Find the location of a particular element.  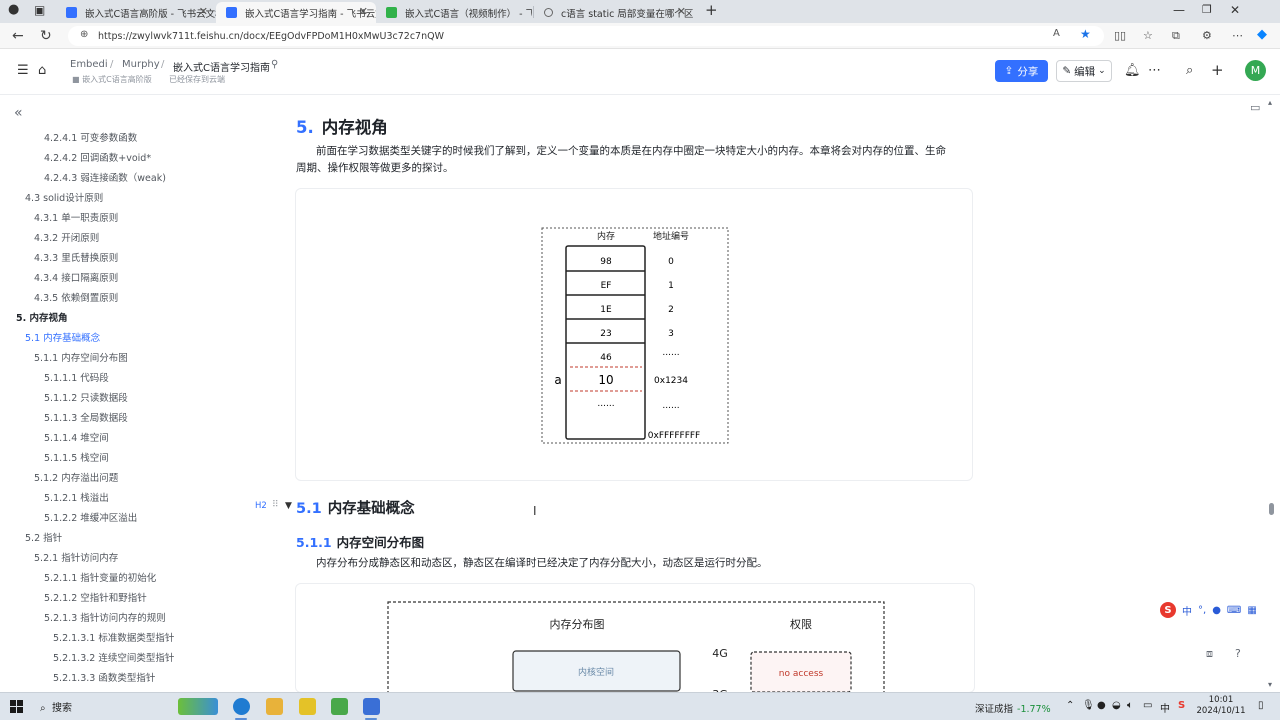

outline-icon: ⧈ is located at coordinates (1209, 654).